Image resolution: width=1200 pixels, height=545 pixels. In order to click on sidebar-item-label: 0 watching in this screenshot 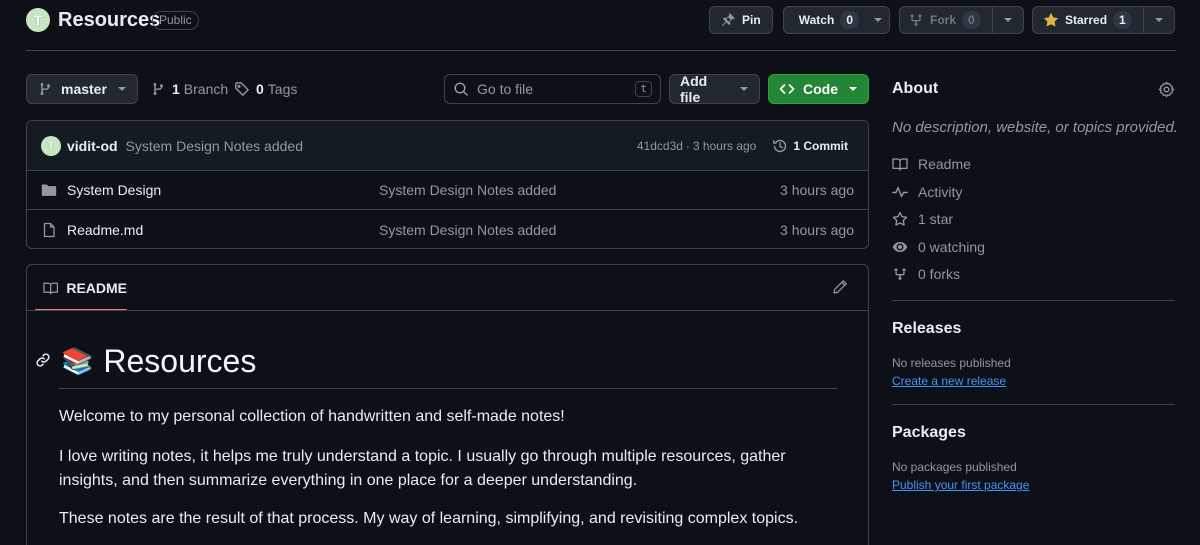, I will do `click(951, 247)`.